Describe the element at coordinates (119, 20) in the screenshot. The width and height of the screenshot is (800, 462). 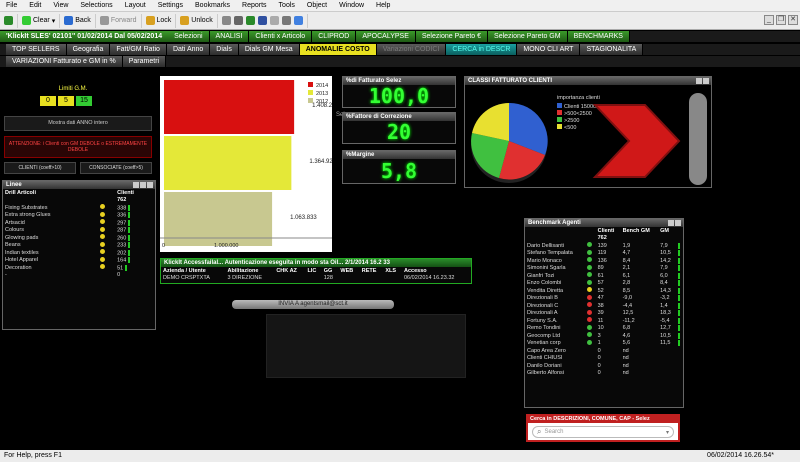
I see `forward-button: Forward` at that location.